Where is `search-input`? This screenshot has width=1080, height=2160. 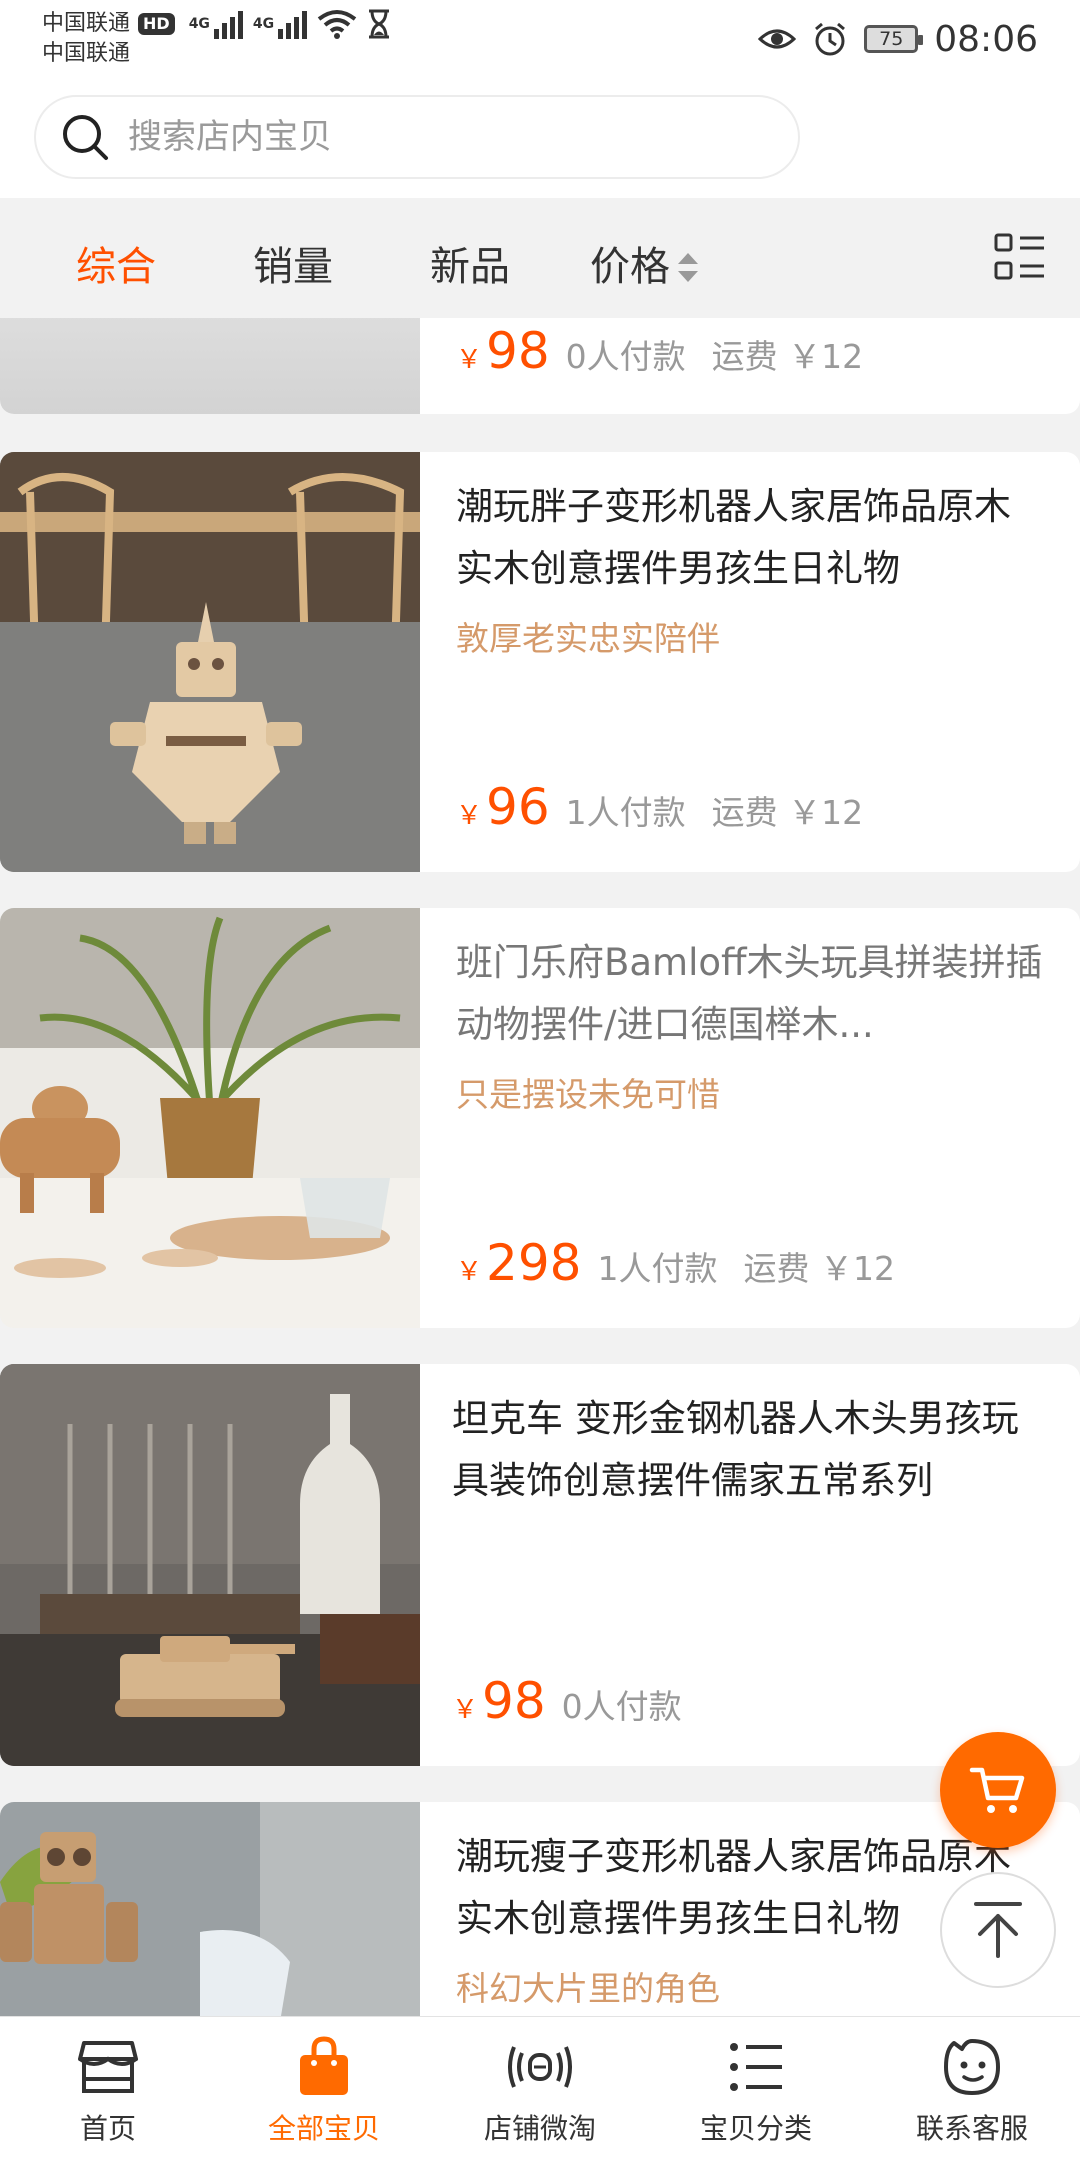 search-input is located at coordinates (428, 137).